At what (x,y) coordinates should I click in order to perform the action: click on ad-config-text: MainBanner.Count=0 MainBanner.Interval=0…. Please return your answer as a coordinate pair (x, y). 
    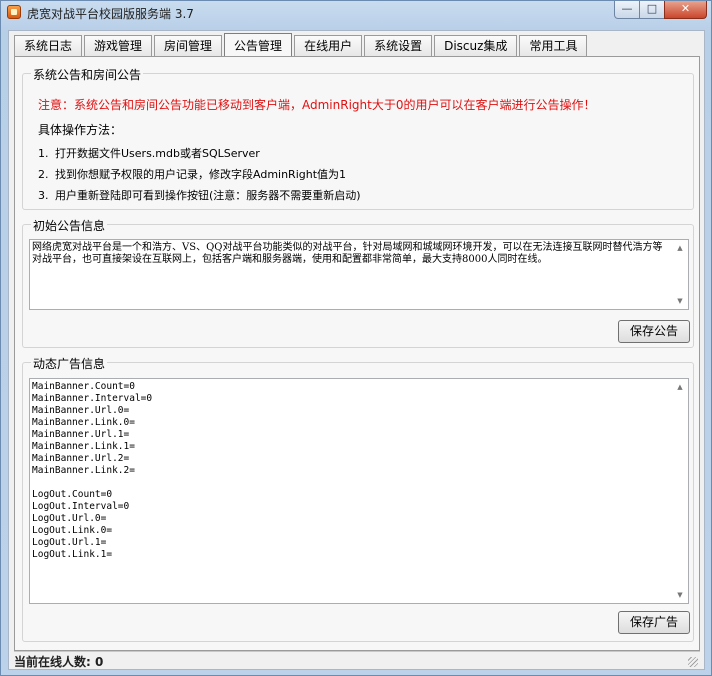
    Looking at the image, I should click on (92, 470).